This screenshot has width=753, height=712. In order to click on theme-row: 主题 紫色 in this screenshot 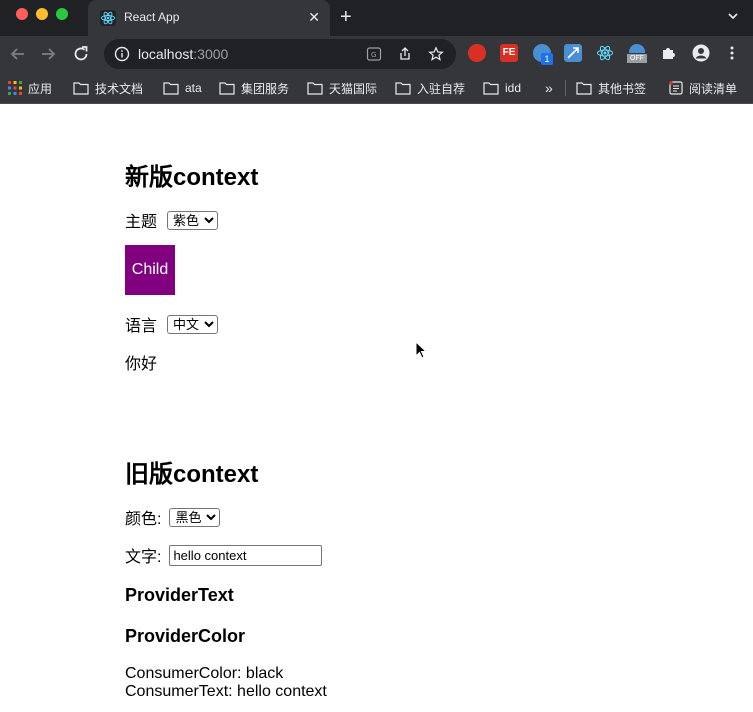, I will do `click(172, 220)`.